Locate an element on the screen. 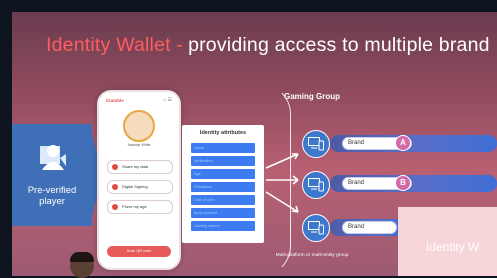 The image size is (497, 278). brand-c-label: Brand is located at coordinates (356, 227).